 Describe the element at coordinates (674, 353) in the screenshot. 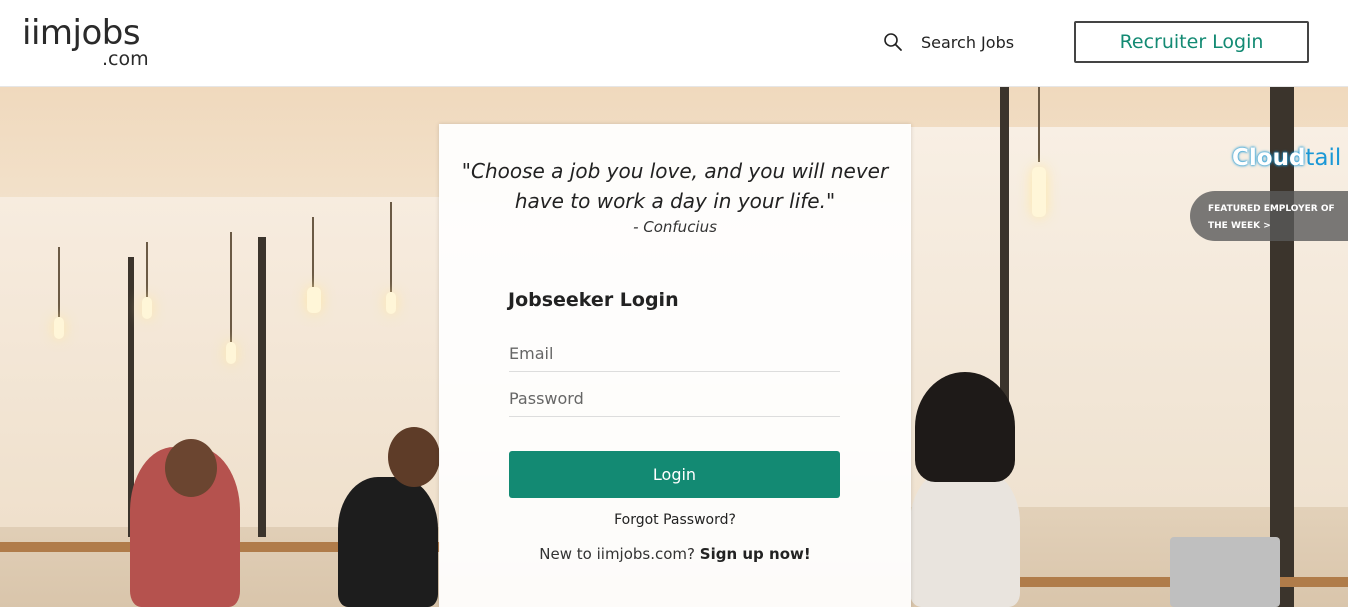

I see `email-field` at that location.